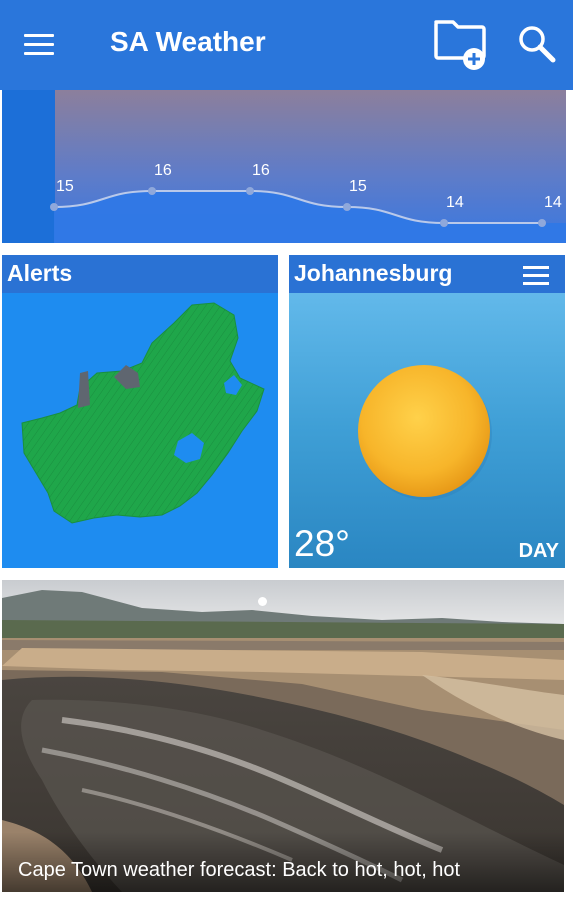 This screenshot has width=573, height=900. What do you see at coordinates (188, 41) in the screenshot?
I see `app-title: SA Weather` at bounding box center [188, 41].